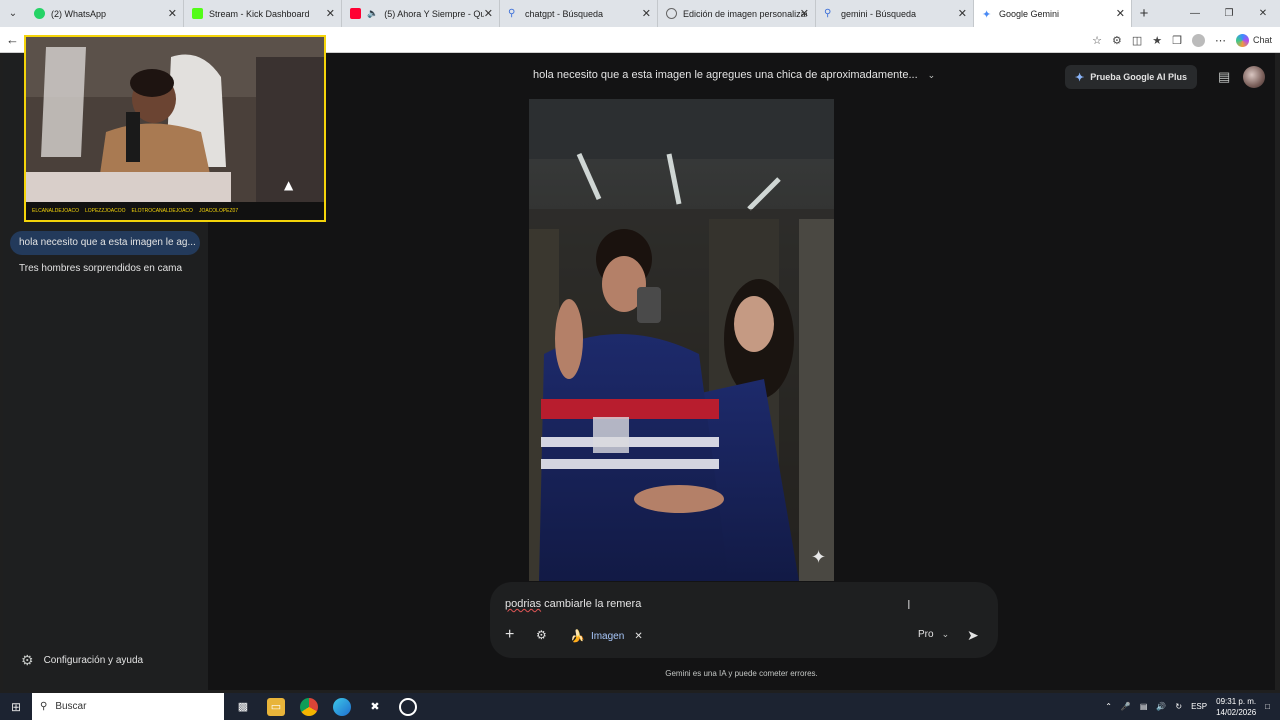 This screenshot has width=1280, height=720. What do you see at coordinates (1144, 706) in the screenshot?
I see `network-icon: ▤` at bounding box center [1144, 706].